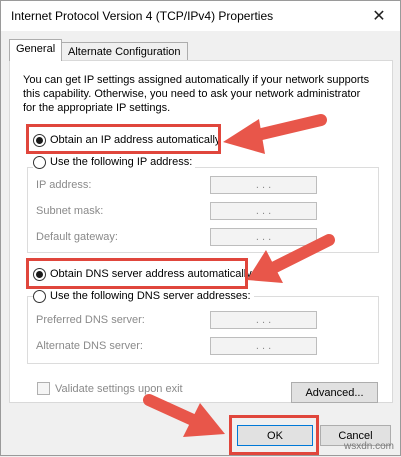 This screenshot has height=457, width=401. Describe the element at coordinates (291, 258) in the screenshot. I see `arrow-to-dns-auto` at that location.